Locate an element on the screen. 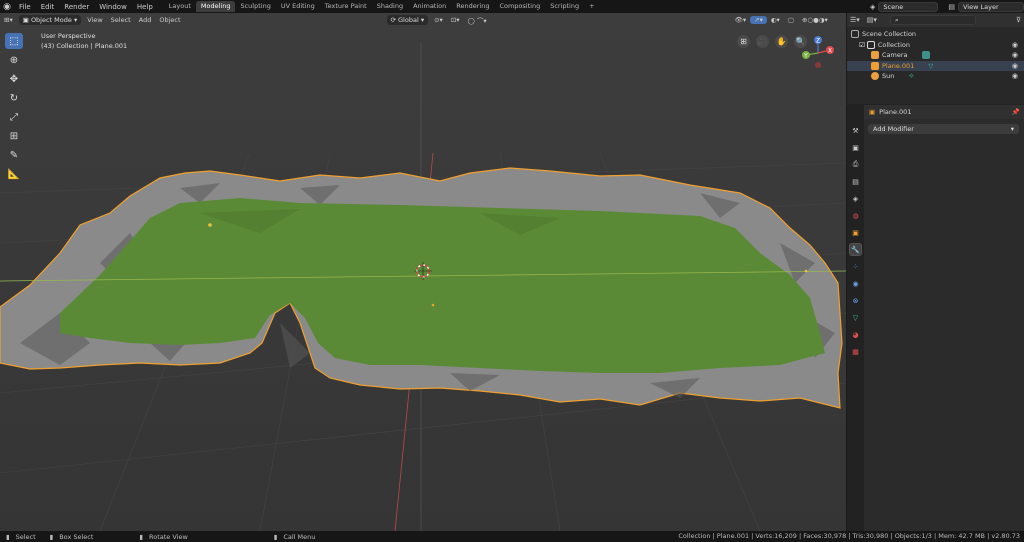  move-icon: ✥ is located at coordinates (14, 79).